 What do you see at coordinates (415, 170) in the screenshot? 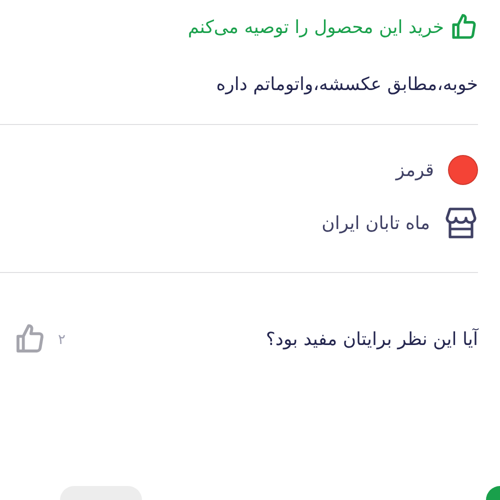
I see `color-name: قرمز` at bounding box center [415, 170].